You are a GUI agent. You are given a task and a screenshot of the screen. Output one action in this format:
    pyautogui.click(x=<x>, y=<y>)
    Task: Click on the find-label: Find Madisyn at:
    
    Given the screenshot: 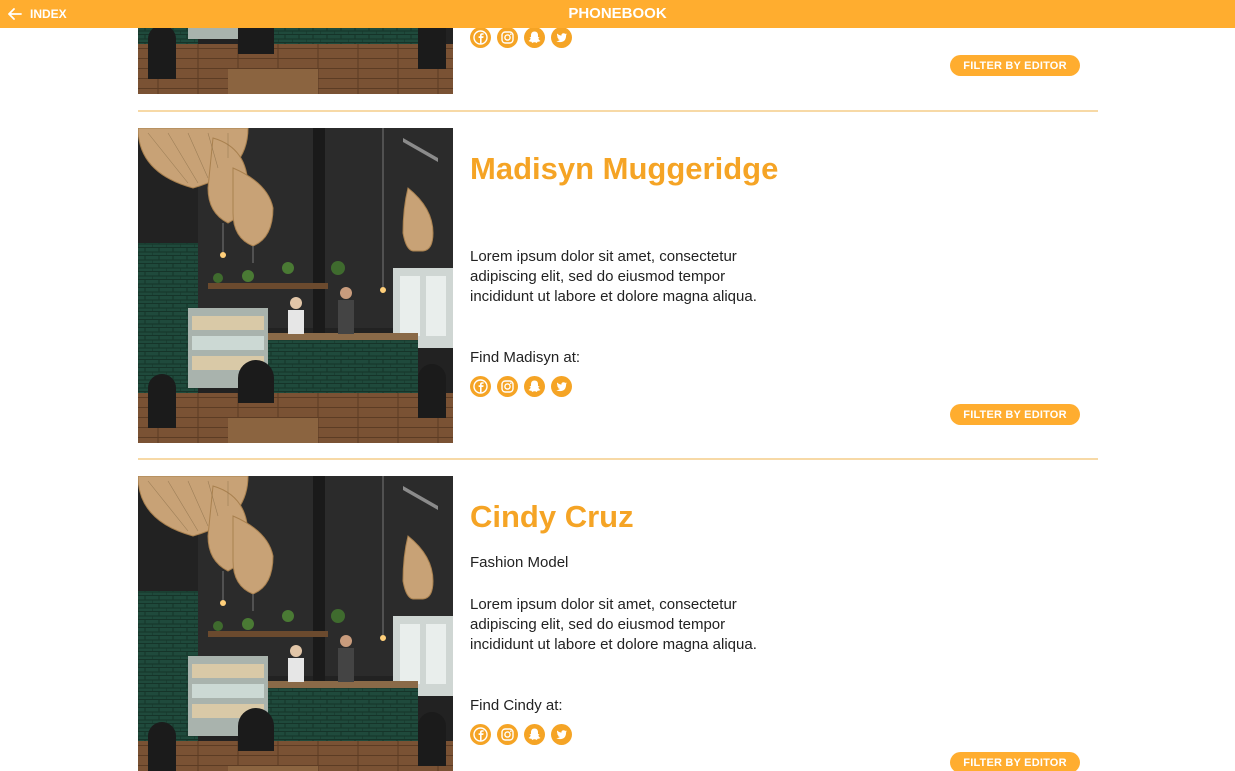 What is the action you would take?
    pyautogui.click(x=525, y=357)
    